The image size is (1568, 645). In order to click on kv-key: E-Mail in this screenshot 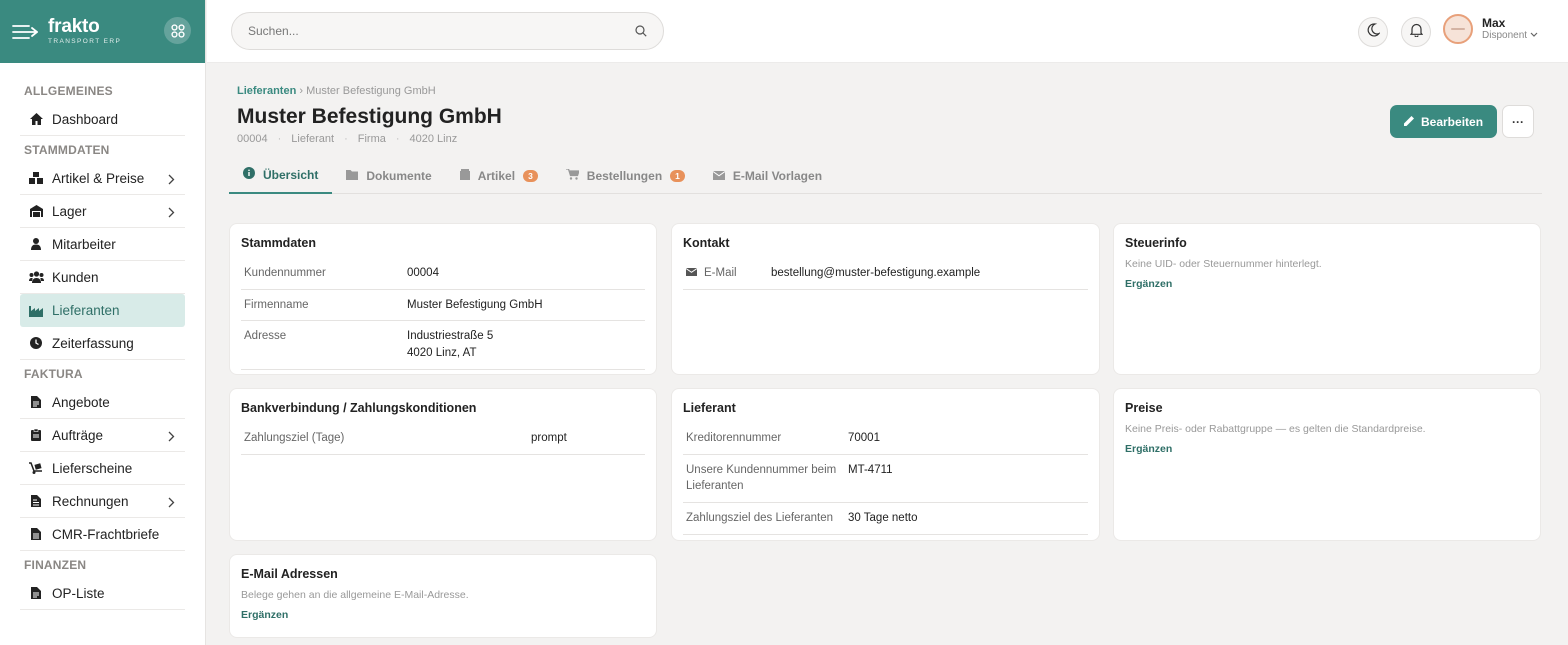, I will do `click(728, 273)`.